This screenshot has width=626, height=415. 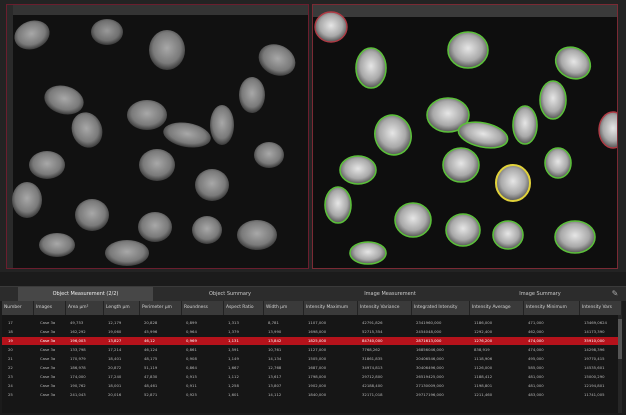 What do you see at coordinates (594, 394) in the screenshot?
I see `table-cell: 11741,005` at bounding box center [594, 394].